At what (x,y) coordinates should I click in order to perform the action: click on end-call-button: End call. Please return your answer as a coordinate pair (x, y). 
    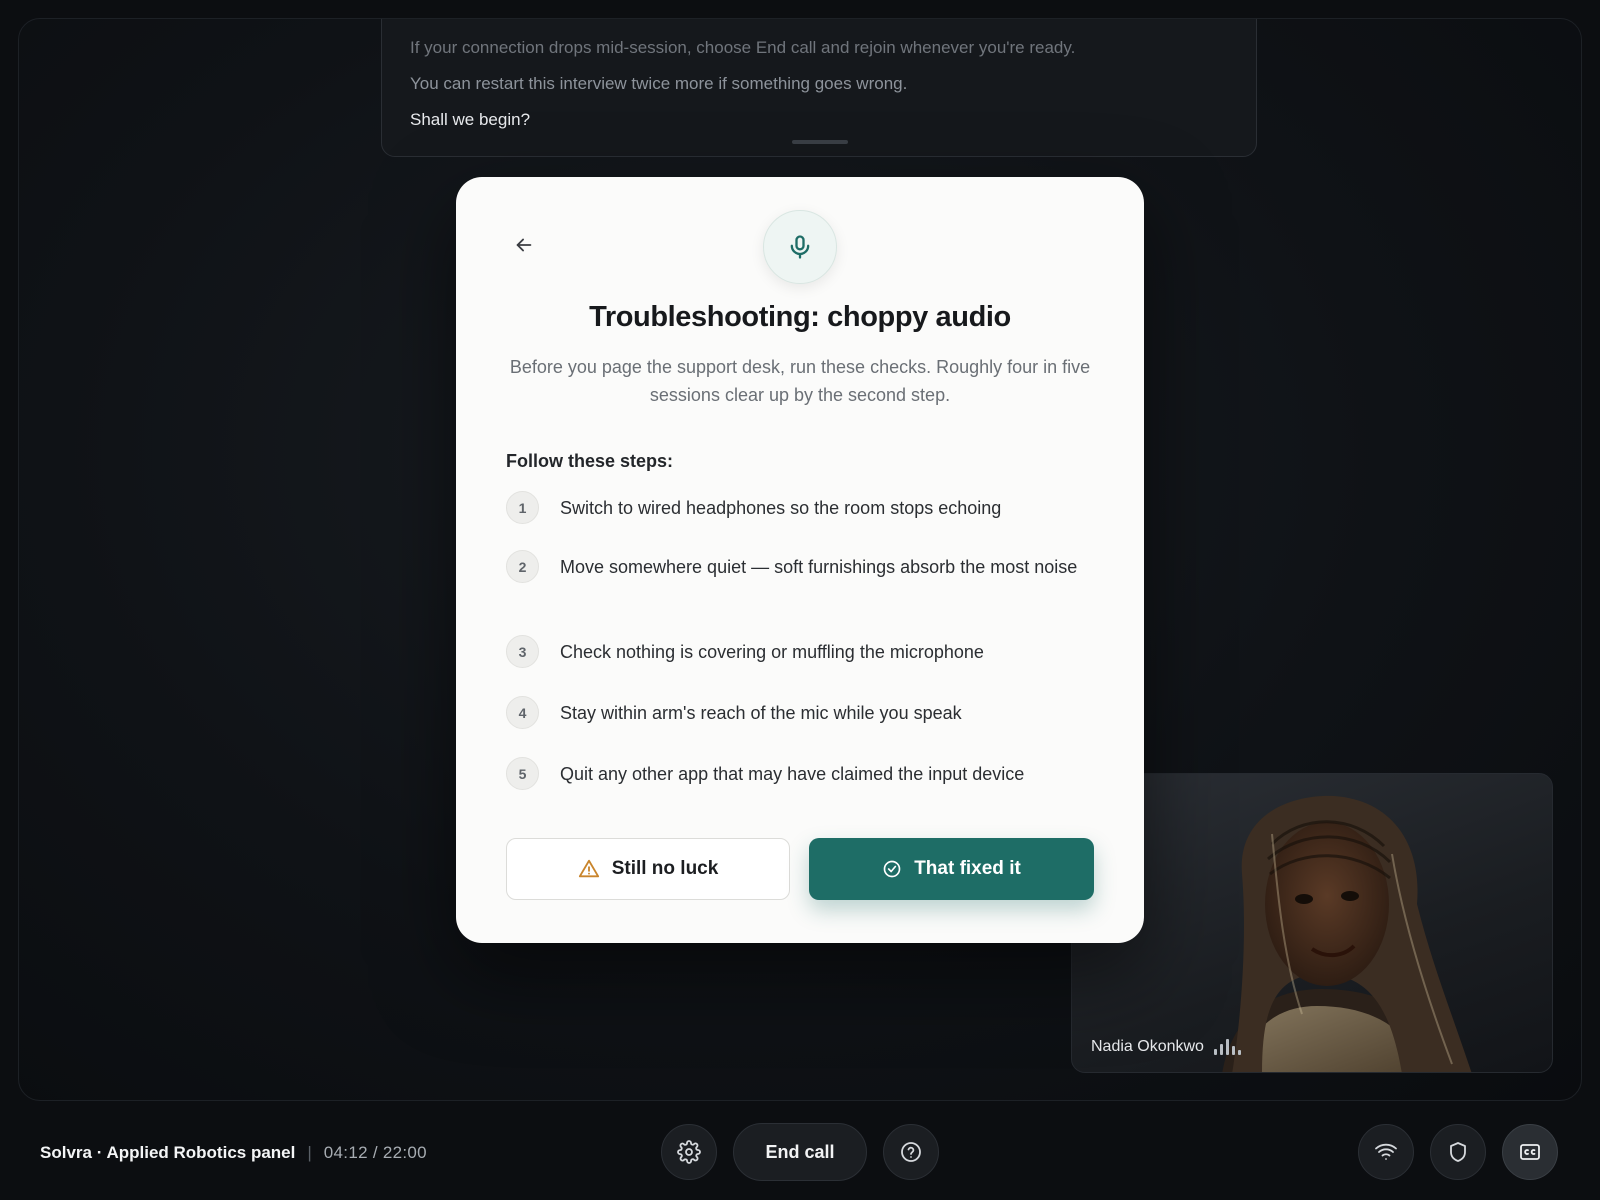
    Looking at the image, I should click on (800, 1152).